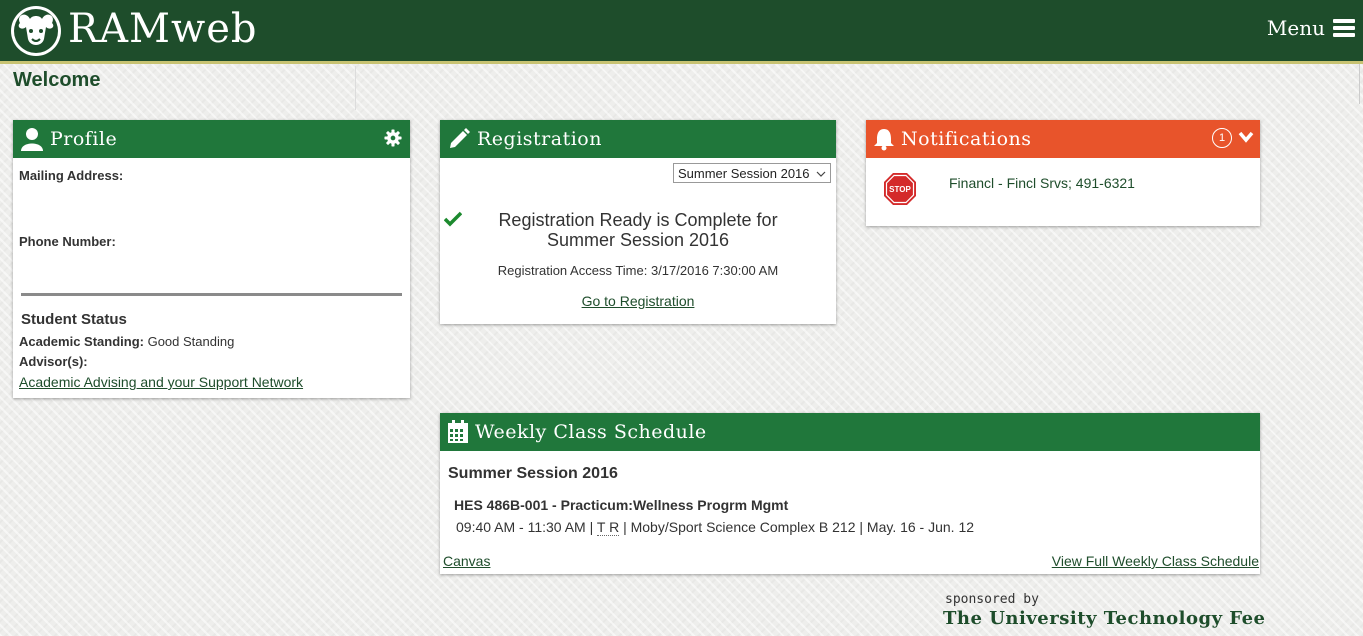  What do you see at coordinates (57, 80) in the screenshot?
I see `page-title: Welcome` at bounding box center [57, 80].